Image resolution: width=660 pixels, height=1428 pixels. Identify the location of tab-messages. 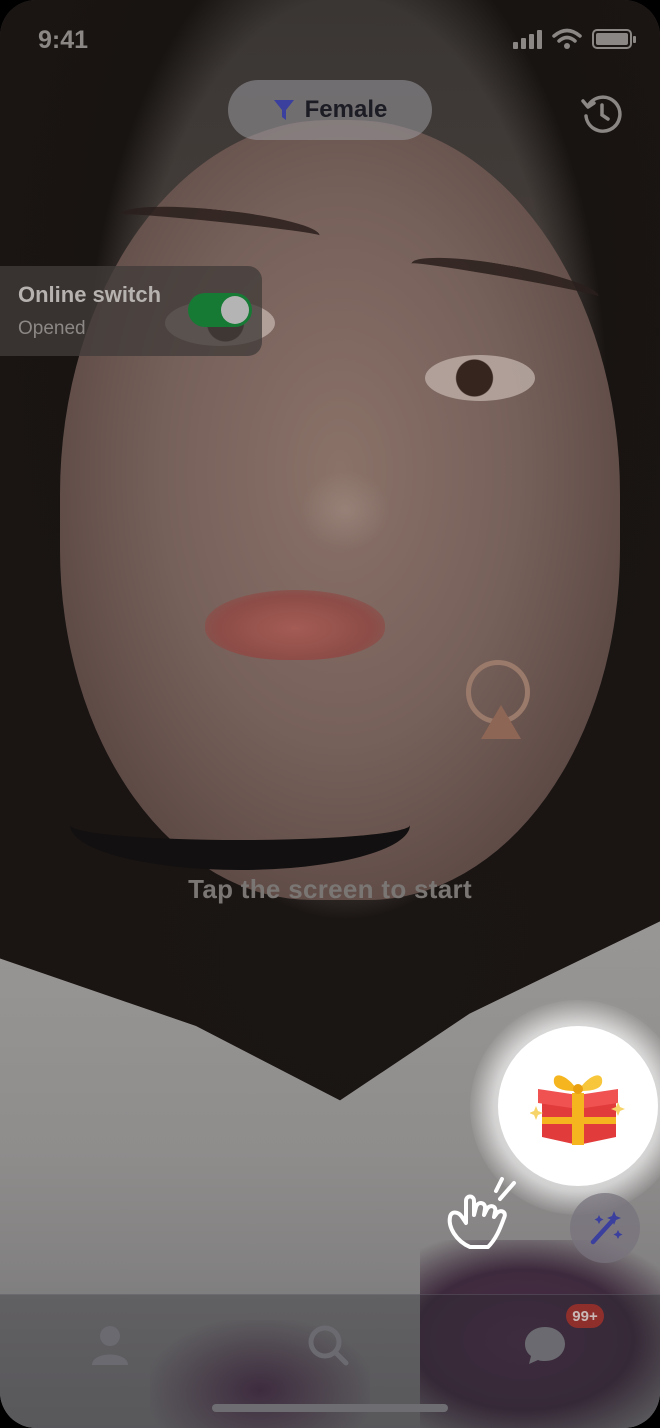
(545, 1345).